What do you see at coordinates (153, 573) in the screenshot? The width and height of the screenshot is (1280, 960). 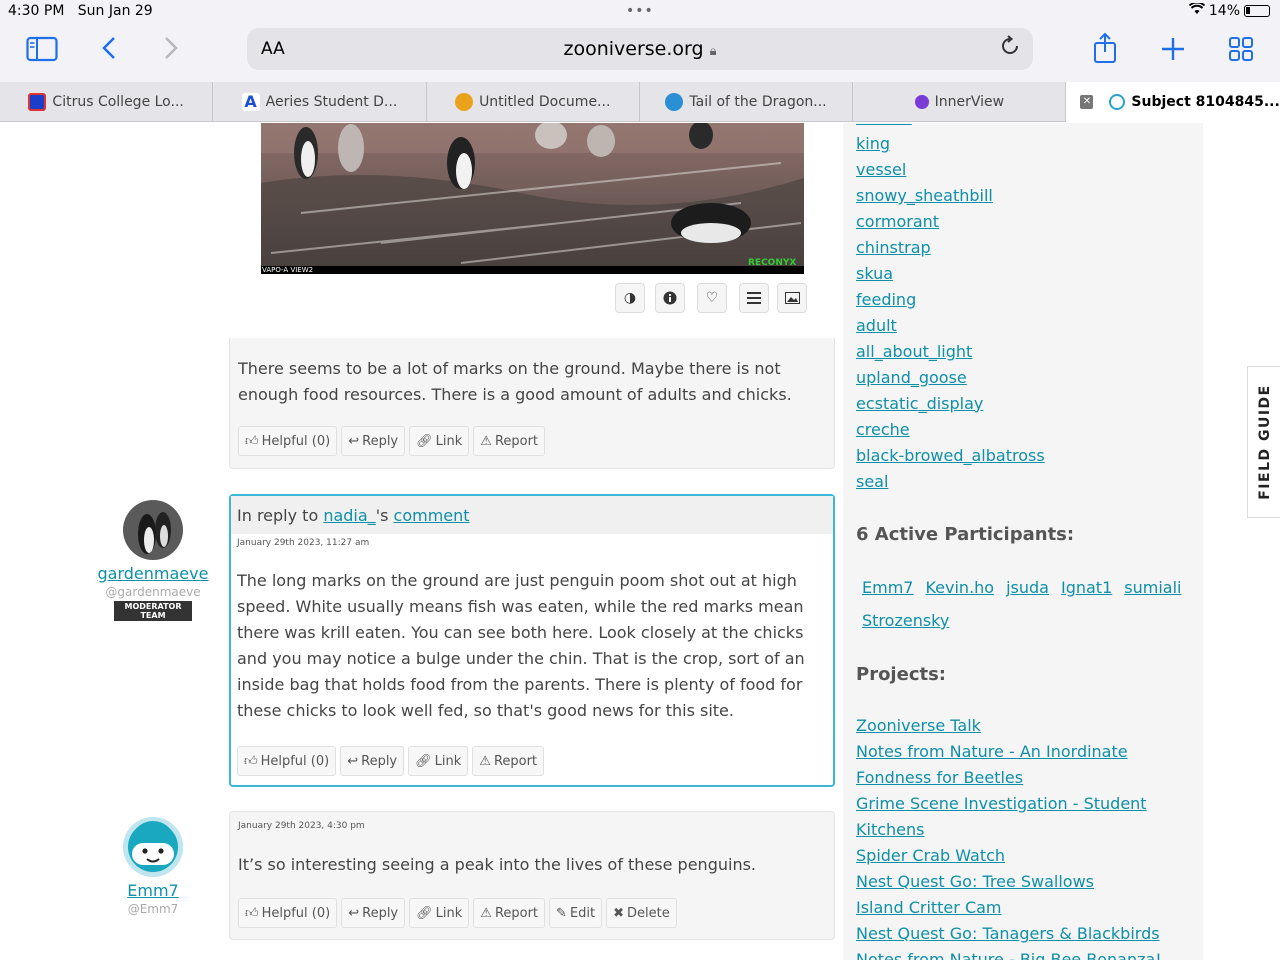 I see `author-name: gardenmaeve` at bounding box center [153, 573].